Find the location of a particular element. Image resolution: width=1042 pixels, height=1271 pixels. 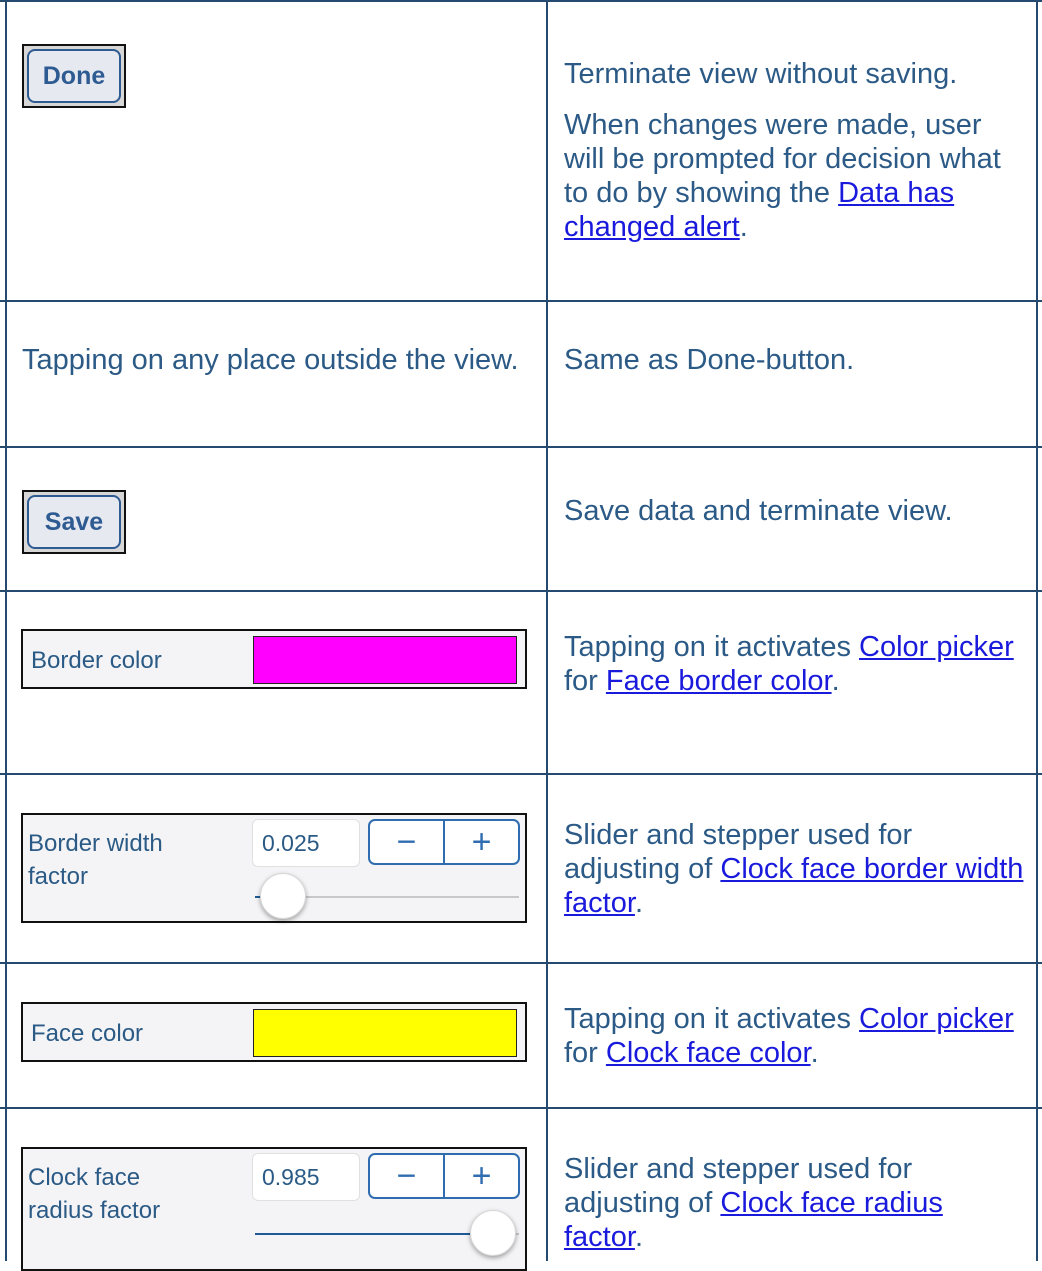

outside-tap-description: Same as Done-button. is located at coordinates (709, 360).